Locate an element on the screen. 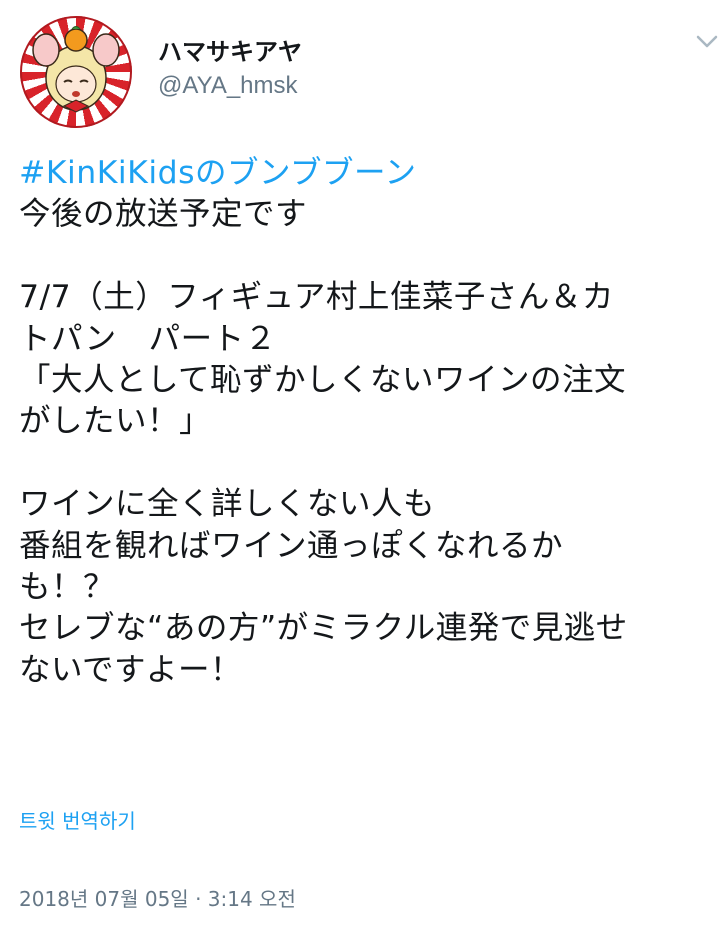  avatar is located at coordinates (76, 72).